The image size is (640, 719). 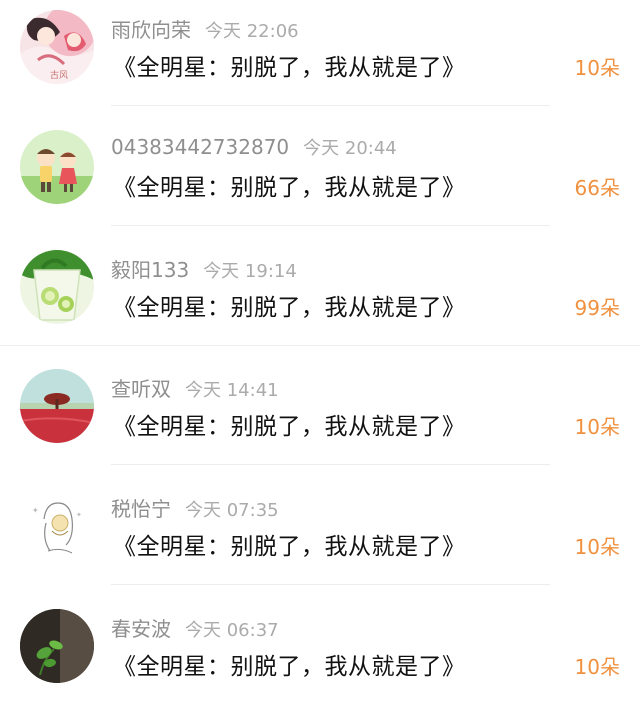 What do you see at coordinates (597, 308) in the screenshot?
I see `gift-count: 99朵` at bounding box center [597, 308].